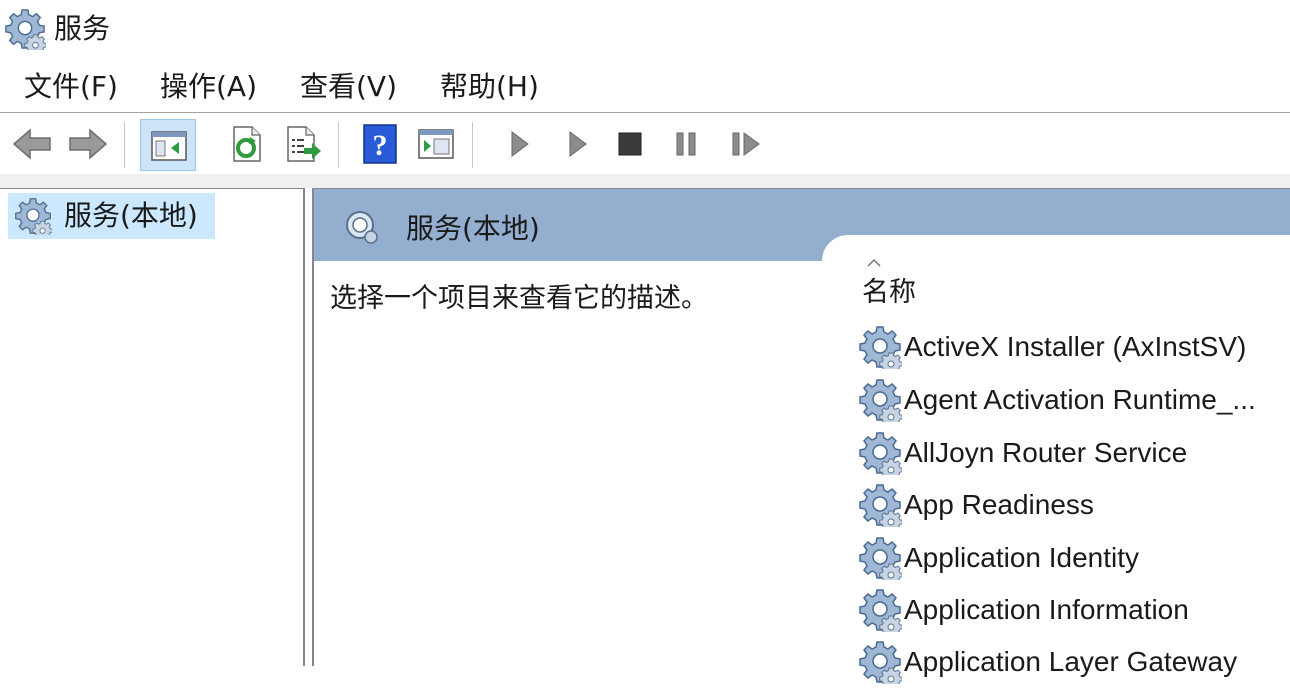 This screenshot has height=688, width=1290. Describe the element at coordinates (473, 228) in the screenshot. I see `pane-header-title: 服务(本地)` at that location.